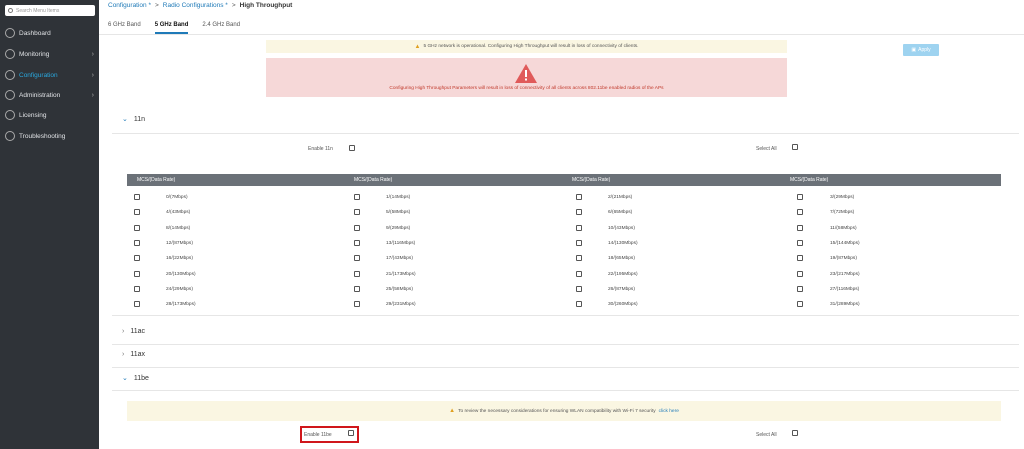 This screenshot has height=449, width=1024. I want to click on mcs-rate-label: 26/(87Mbps), so click(621, 289).